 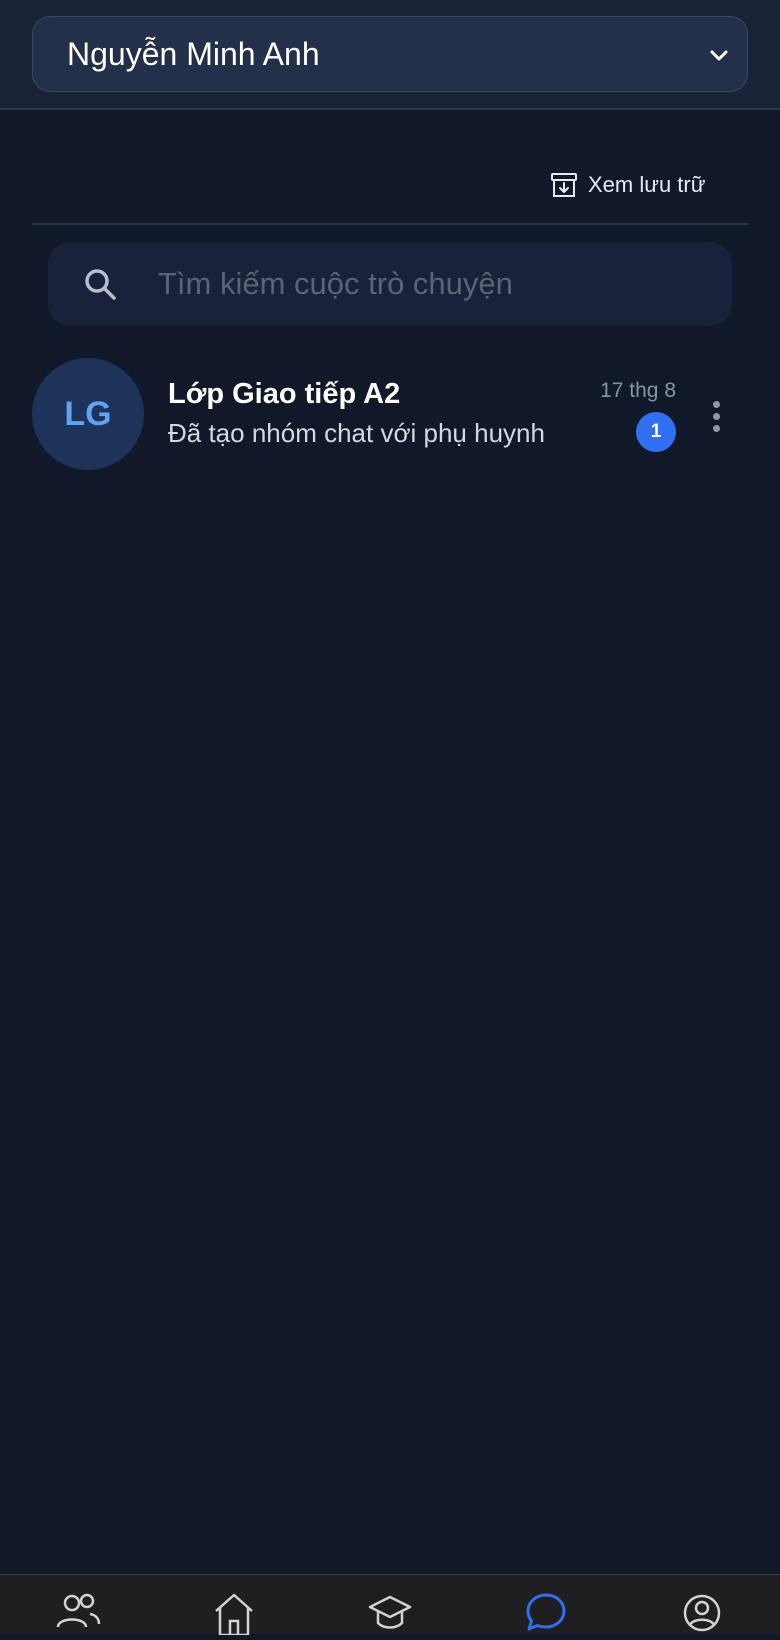 What do you see at coordinates (193, 53) in the screenshot?
I see `account-select-value: Nguyễn Minh Anh` at bounding box center [193, 53].